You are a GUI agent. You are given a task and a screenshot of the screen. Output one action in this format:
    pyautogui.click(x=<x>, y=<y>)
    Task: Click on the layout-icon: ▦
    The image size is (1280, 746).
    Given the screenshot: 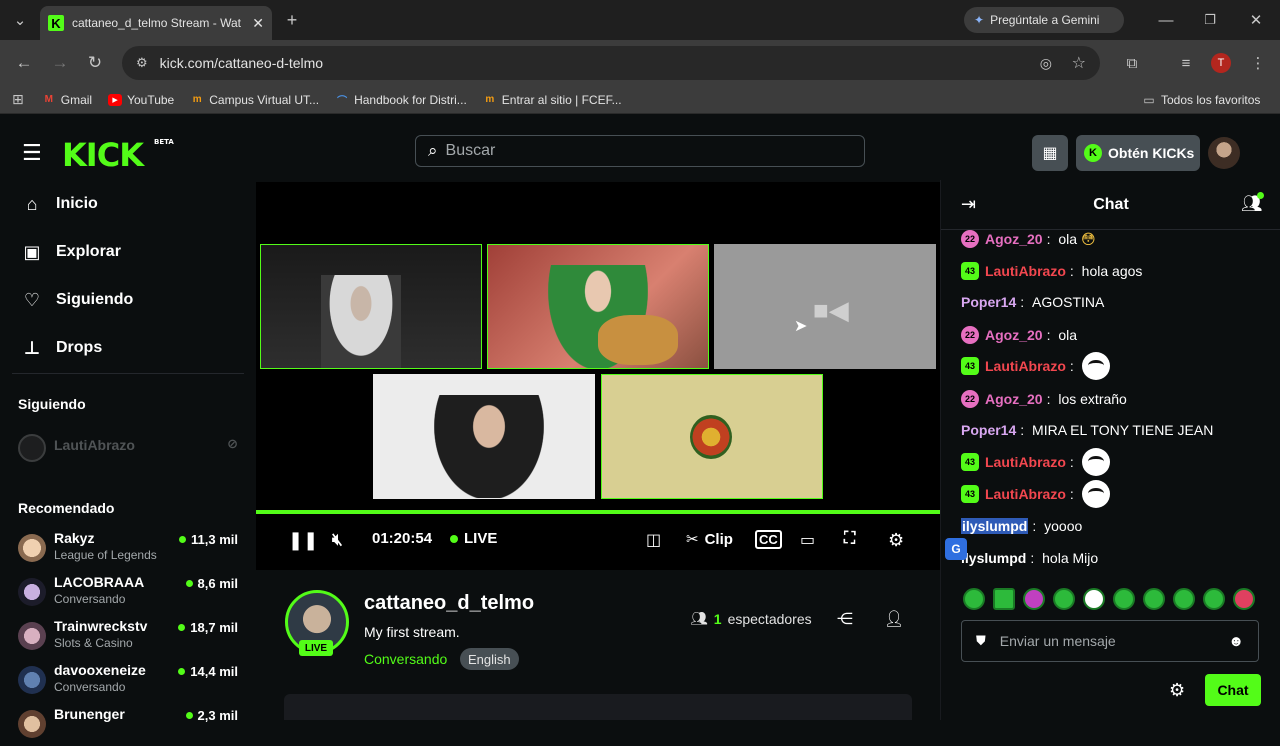 What is the action you would take?
    pyautogui.click(x=1050, y=153)
    